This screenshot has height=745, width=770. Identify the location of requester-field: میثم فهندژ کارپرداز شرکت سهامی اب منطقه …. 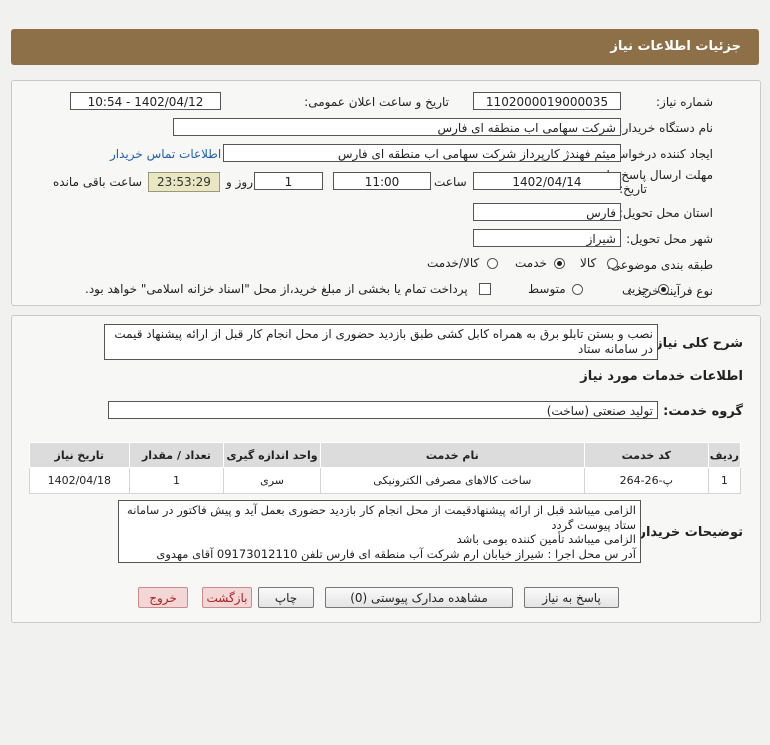
(422, 153).